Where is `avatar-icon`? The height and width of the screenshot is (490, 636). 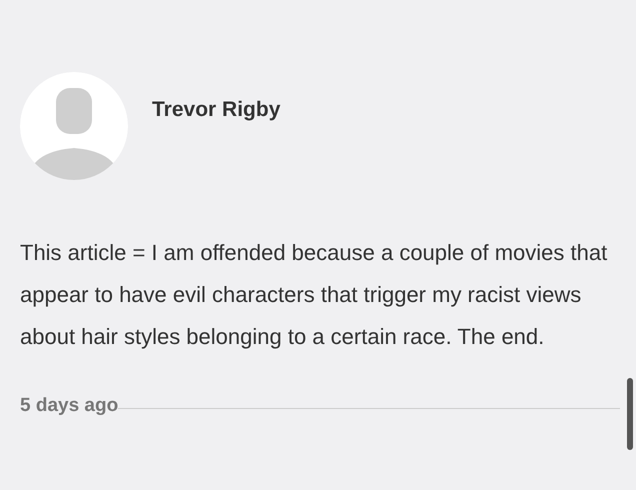 avatar-icon is located at coordinates (74, 126).